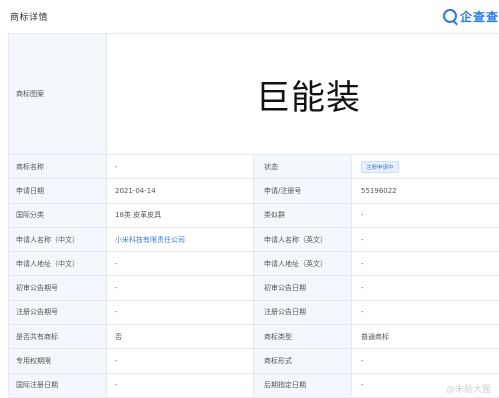 Image resolution: width=499 pixels, height=398 pixels. What do you see at coordinates (180, 239) in the screenshot?
I see `applicant-link: 小米科技有限责任公司` at bounding box center [180, 239].